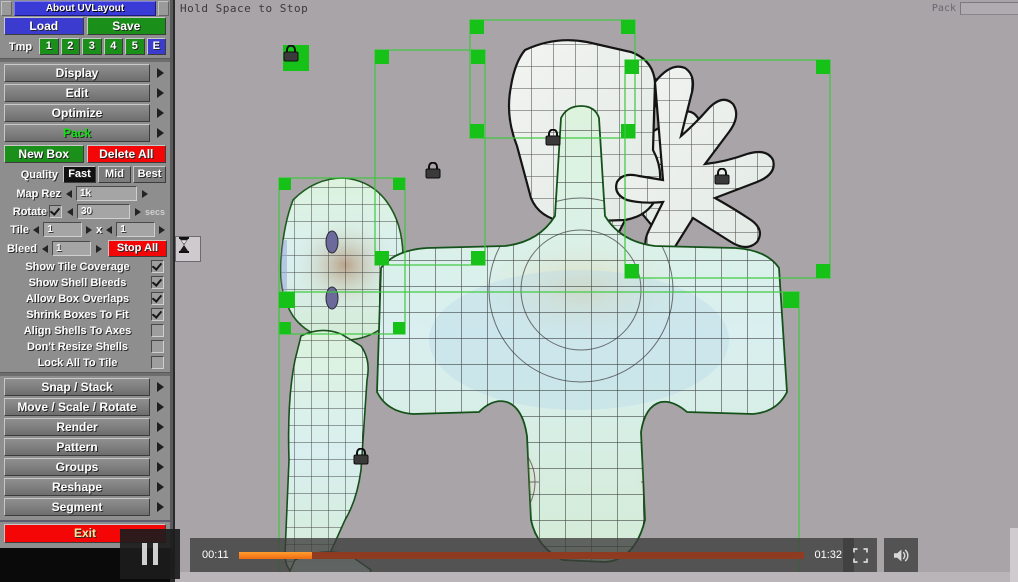 The width and height of the screenshot is (1018, 582). Describe the element at coordinates (85, 362) in the screenshot. I see `toggle-lock-all-to-tile: Lock All To Tile` at that location.